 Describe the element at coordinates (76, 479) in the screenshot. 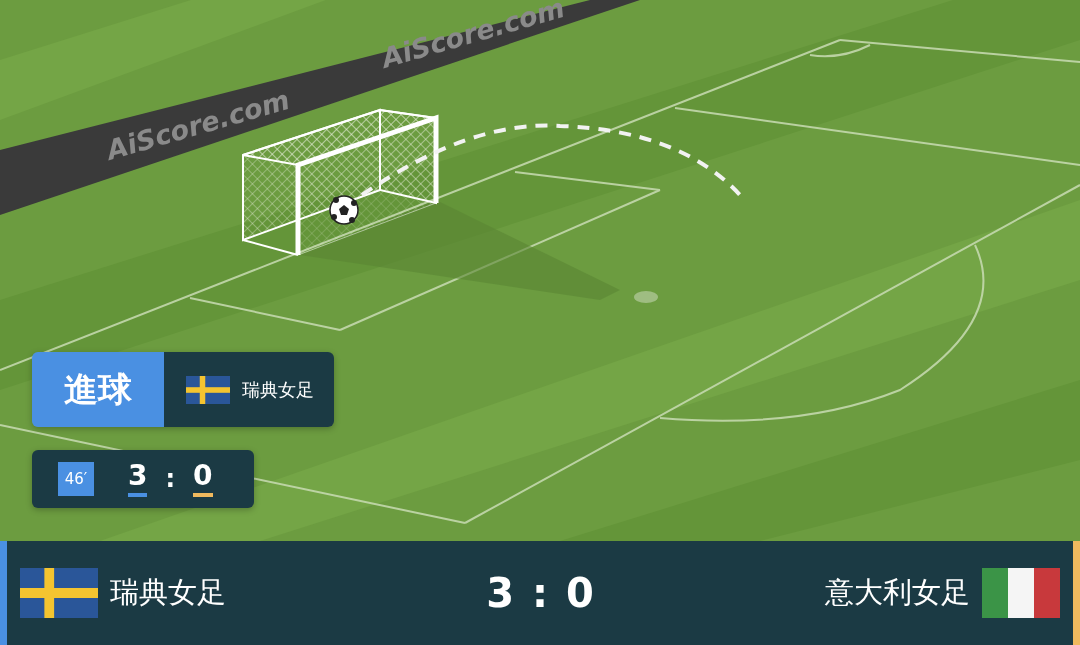

I see `match-minute: 46′` at that location.